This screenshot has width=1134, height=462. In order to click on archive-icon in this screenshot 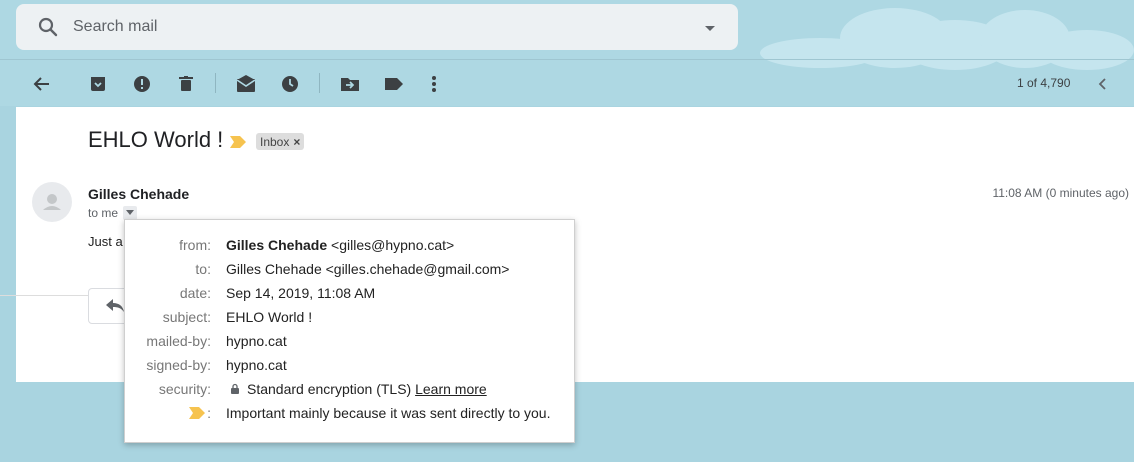, I will do `click(98, 84)`.